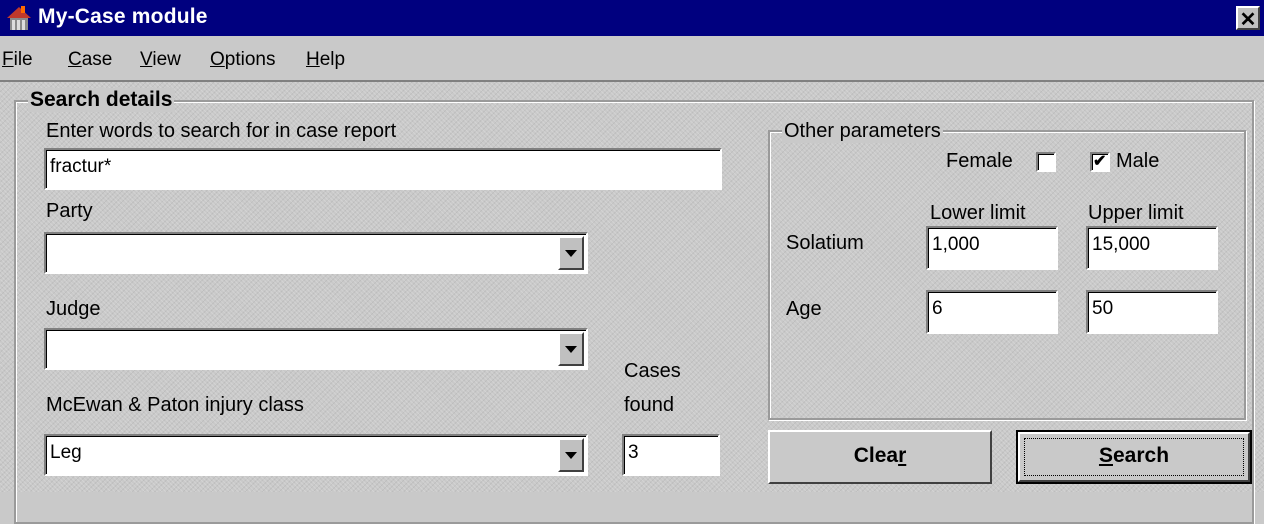 This screenshot has width=1264, height=524. I want to click on cases-found-label: Cases, so click(652, 371).